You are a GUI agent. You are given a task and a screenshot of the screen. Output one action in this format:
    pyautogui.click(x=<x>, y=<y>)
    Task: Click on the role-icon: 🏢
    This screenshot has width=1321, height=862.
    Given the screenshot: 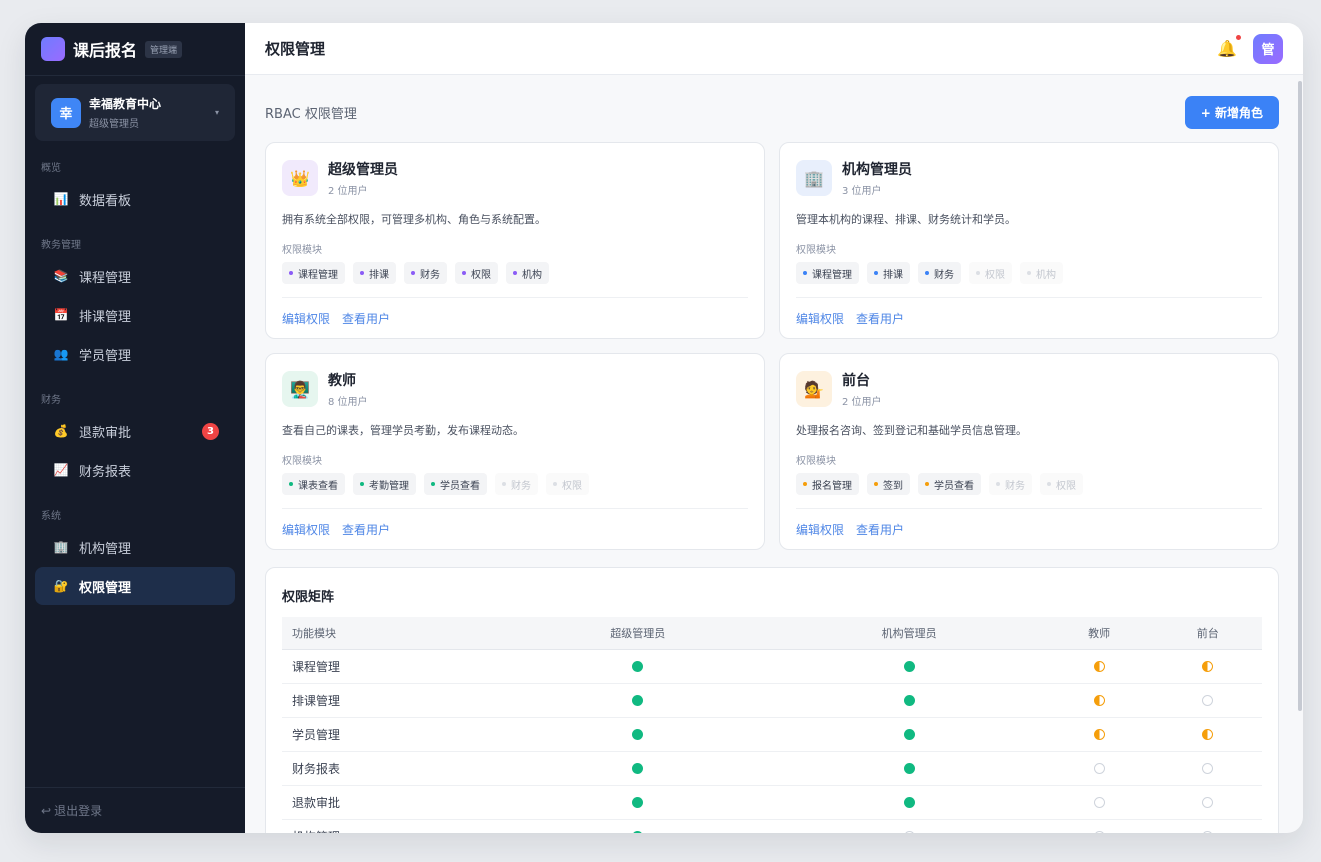 What is the action you would take?
    pyautogui.click(x=814, y=178)
    